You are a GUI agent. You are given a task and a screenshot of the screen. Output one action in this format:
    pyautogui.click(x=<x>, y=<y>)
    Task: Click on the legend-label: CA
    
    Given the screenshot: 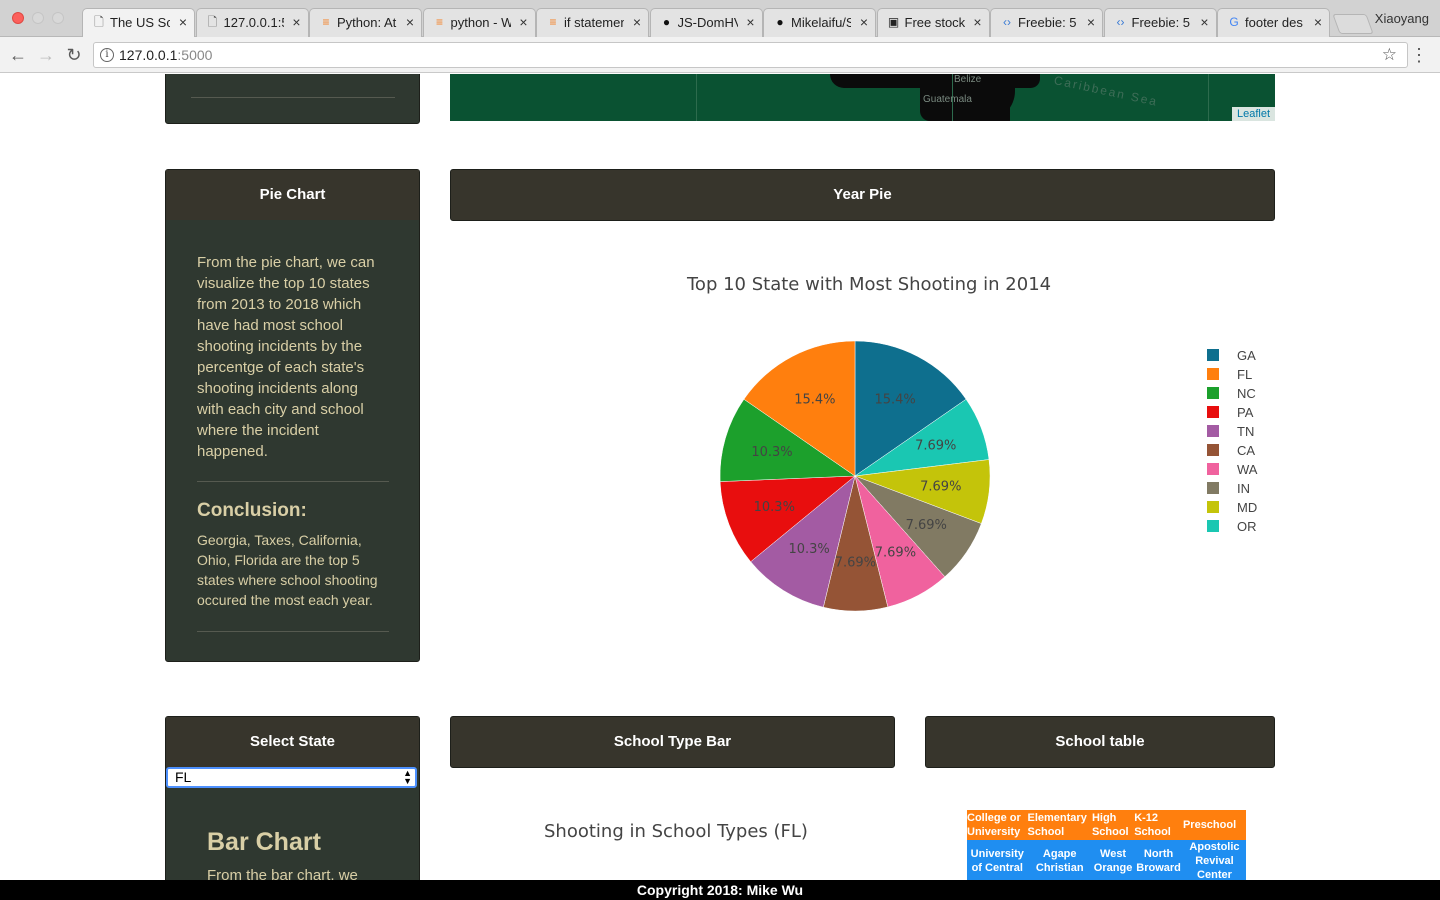 What is the action you would take?
    pyautogui.click(x=1246, y=450)
    